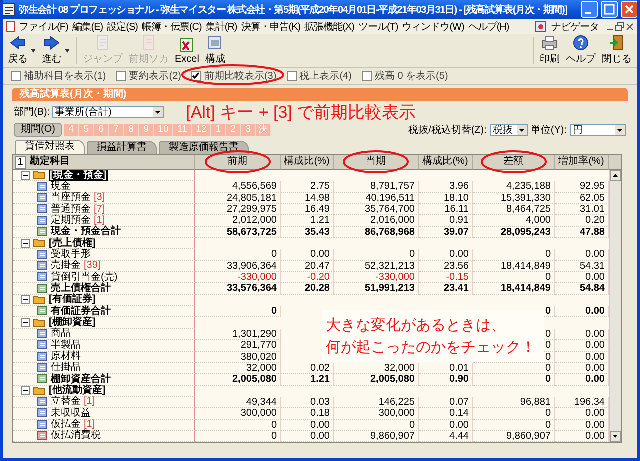  I want to click on table-cell: 54.31, so click(592, 266).